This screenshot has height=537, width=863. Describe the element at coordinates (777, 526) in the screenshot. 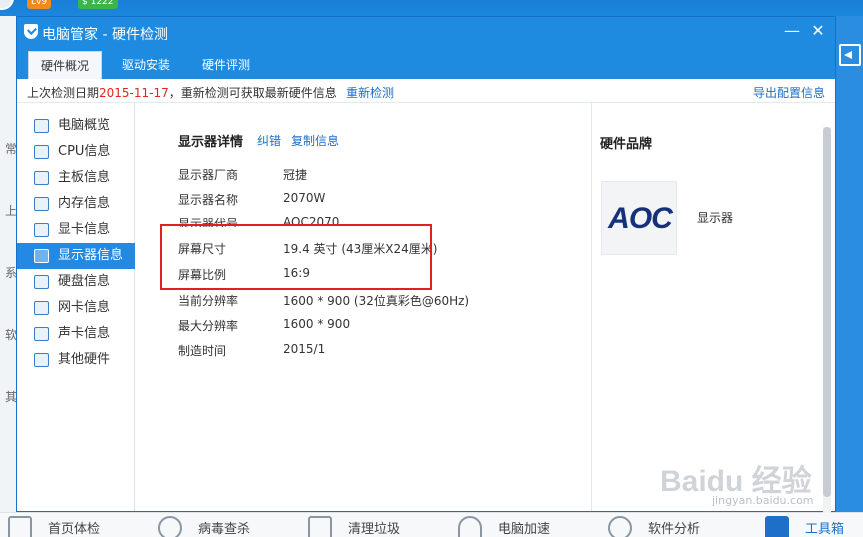

I see `toolbox-icon` at that location.